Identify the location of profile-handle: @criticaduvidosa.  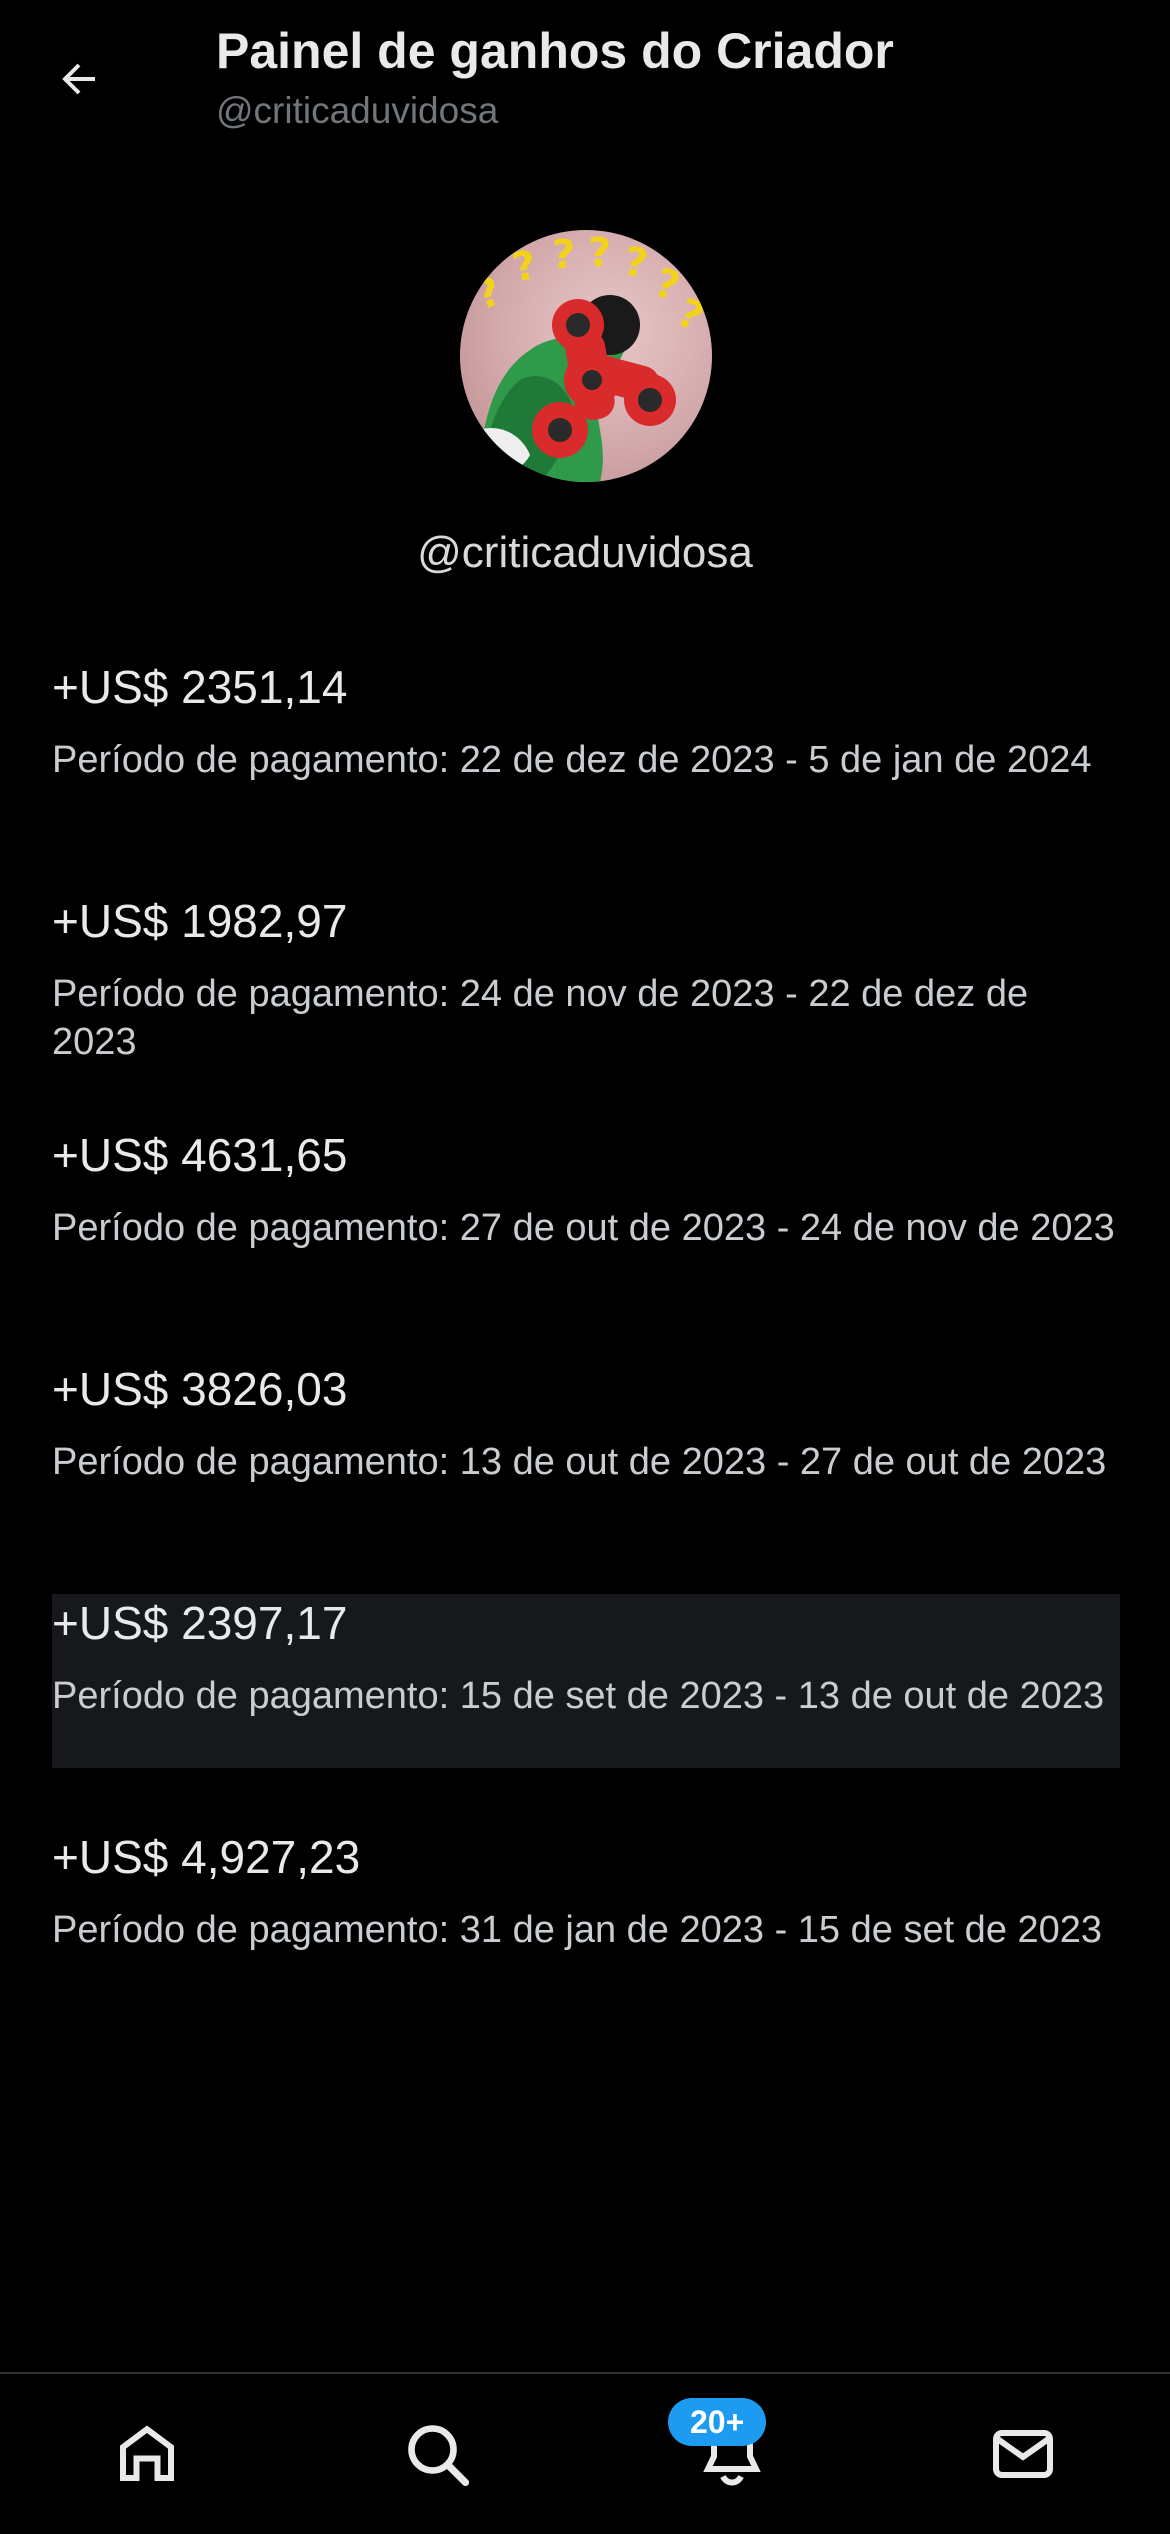
(585, 552).